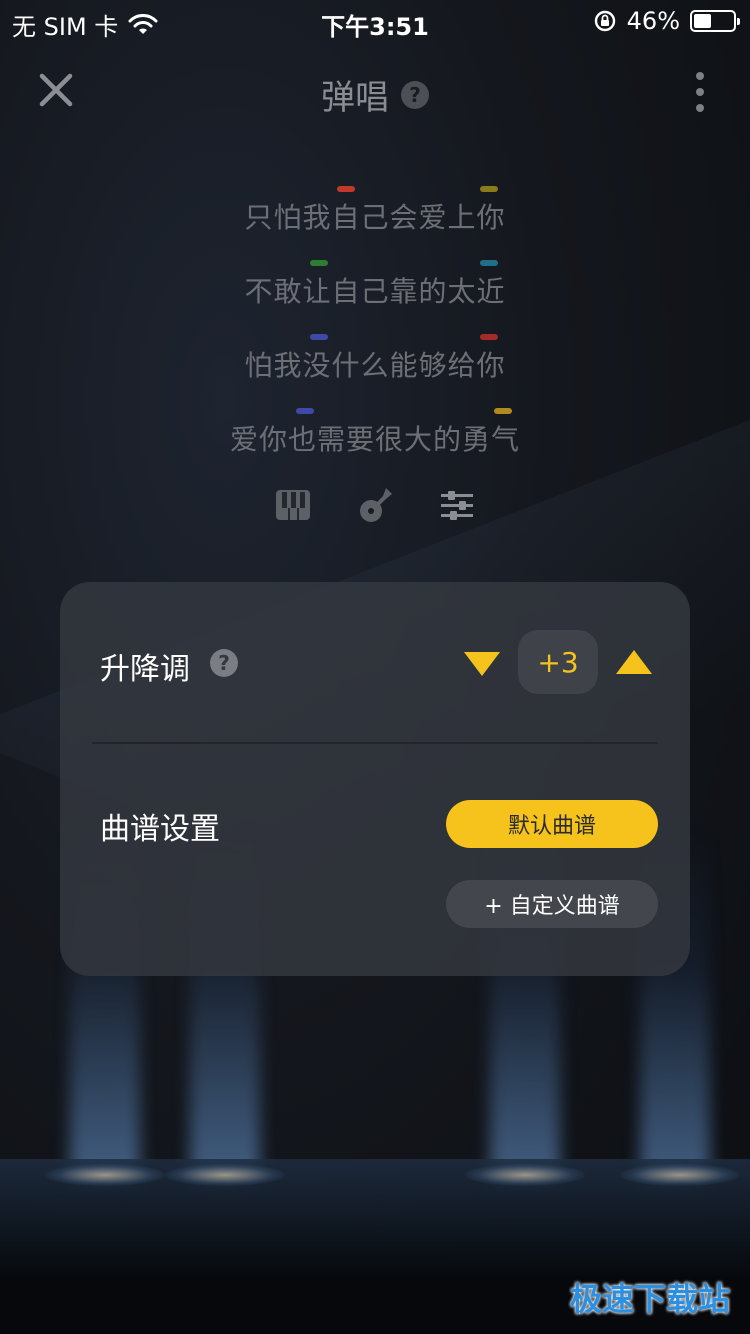  What do you see at coordinates (224, 663) in the screenshot?
I see `transpose-help-icon: ?` at bounding box center [224, 663].